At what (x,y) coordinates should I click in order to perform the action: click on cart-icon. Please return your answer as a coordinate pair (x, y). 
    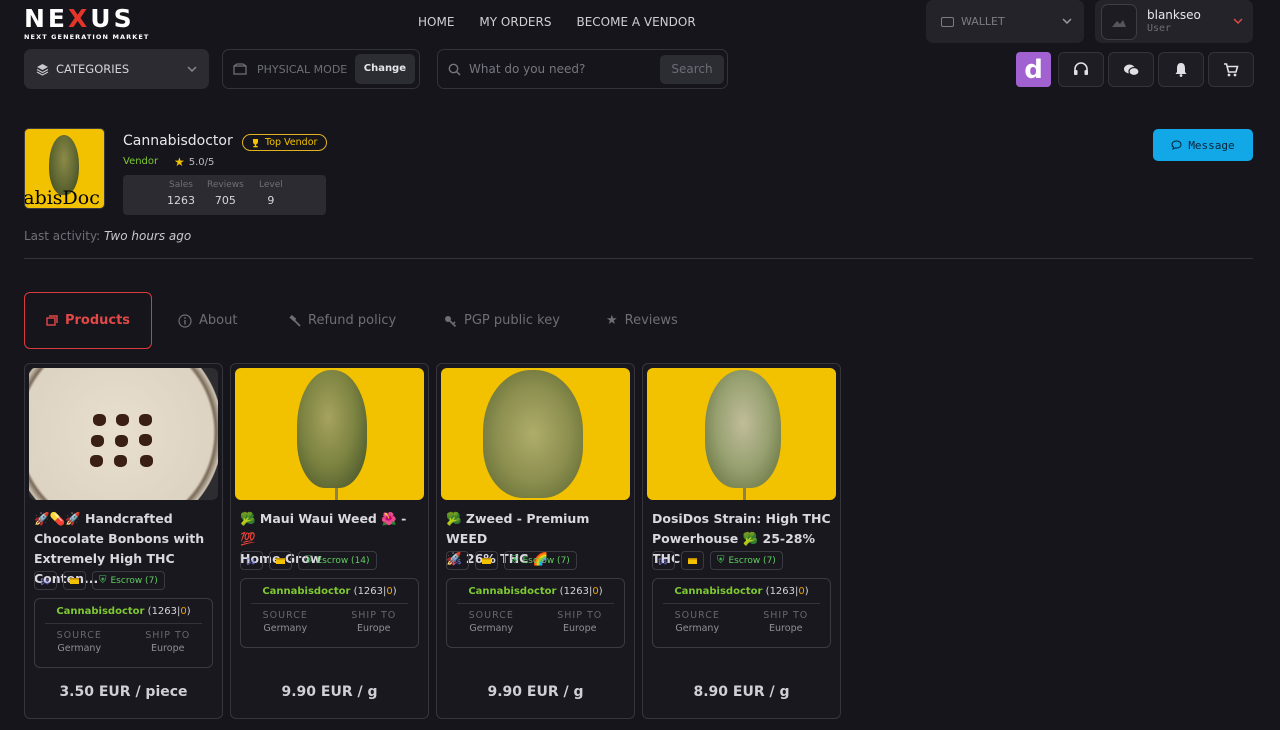
    Looking at the image, I should click on (1231, 69).